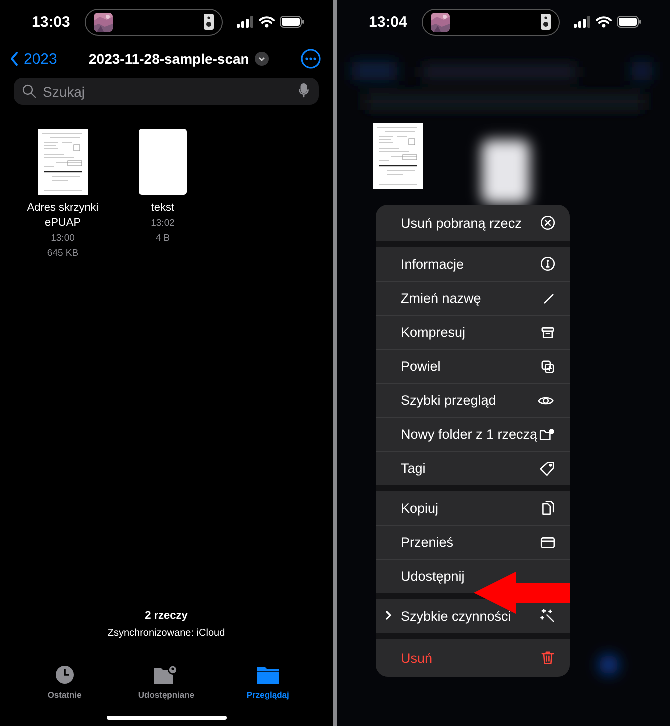  What do you see at coordinates (473, 332) in the screenshot?
I see `menu-item: Kompresuj` at bounding box center [473, 332].